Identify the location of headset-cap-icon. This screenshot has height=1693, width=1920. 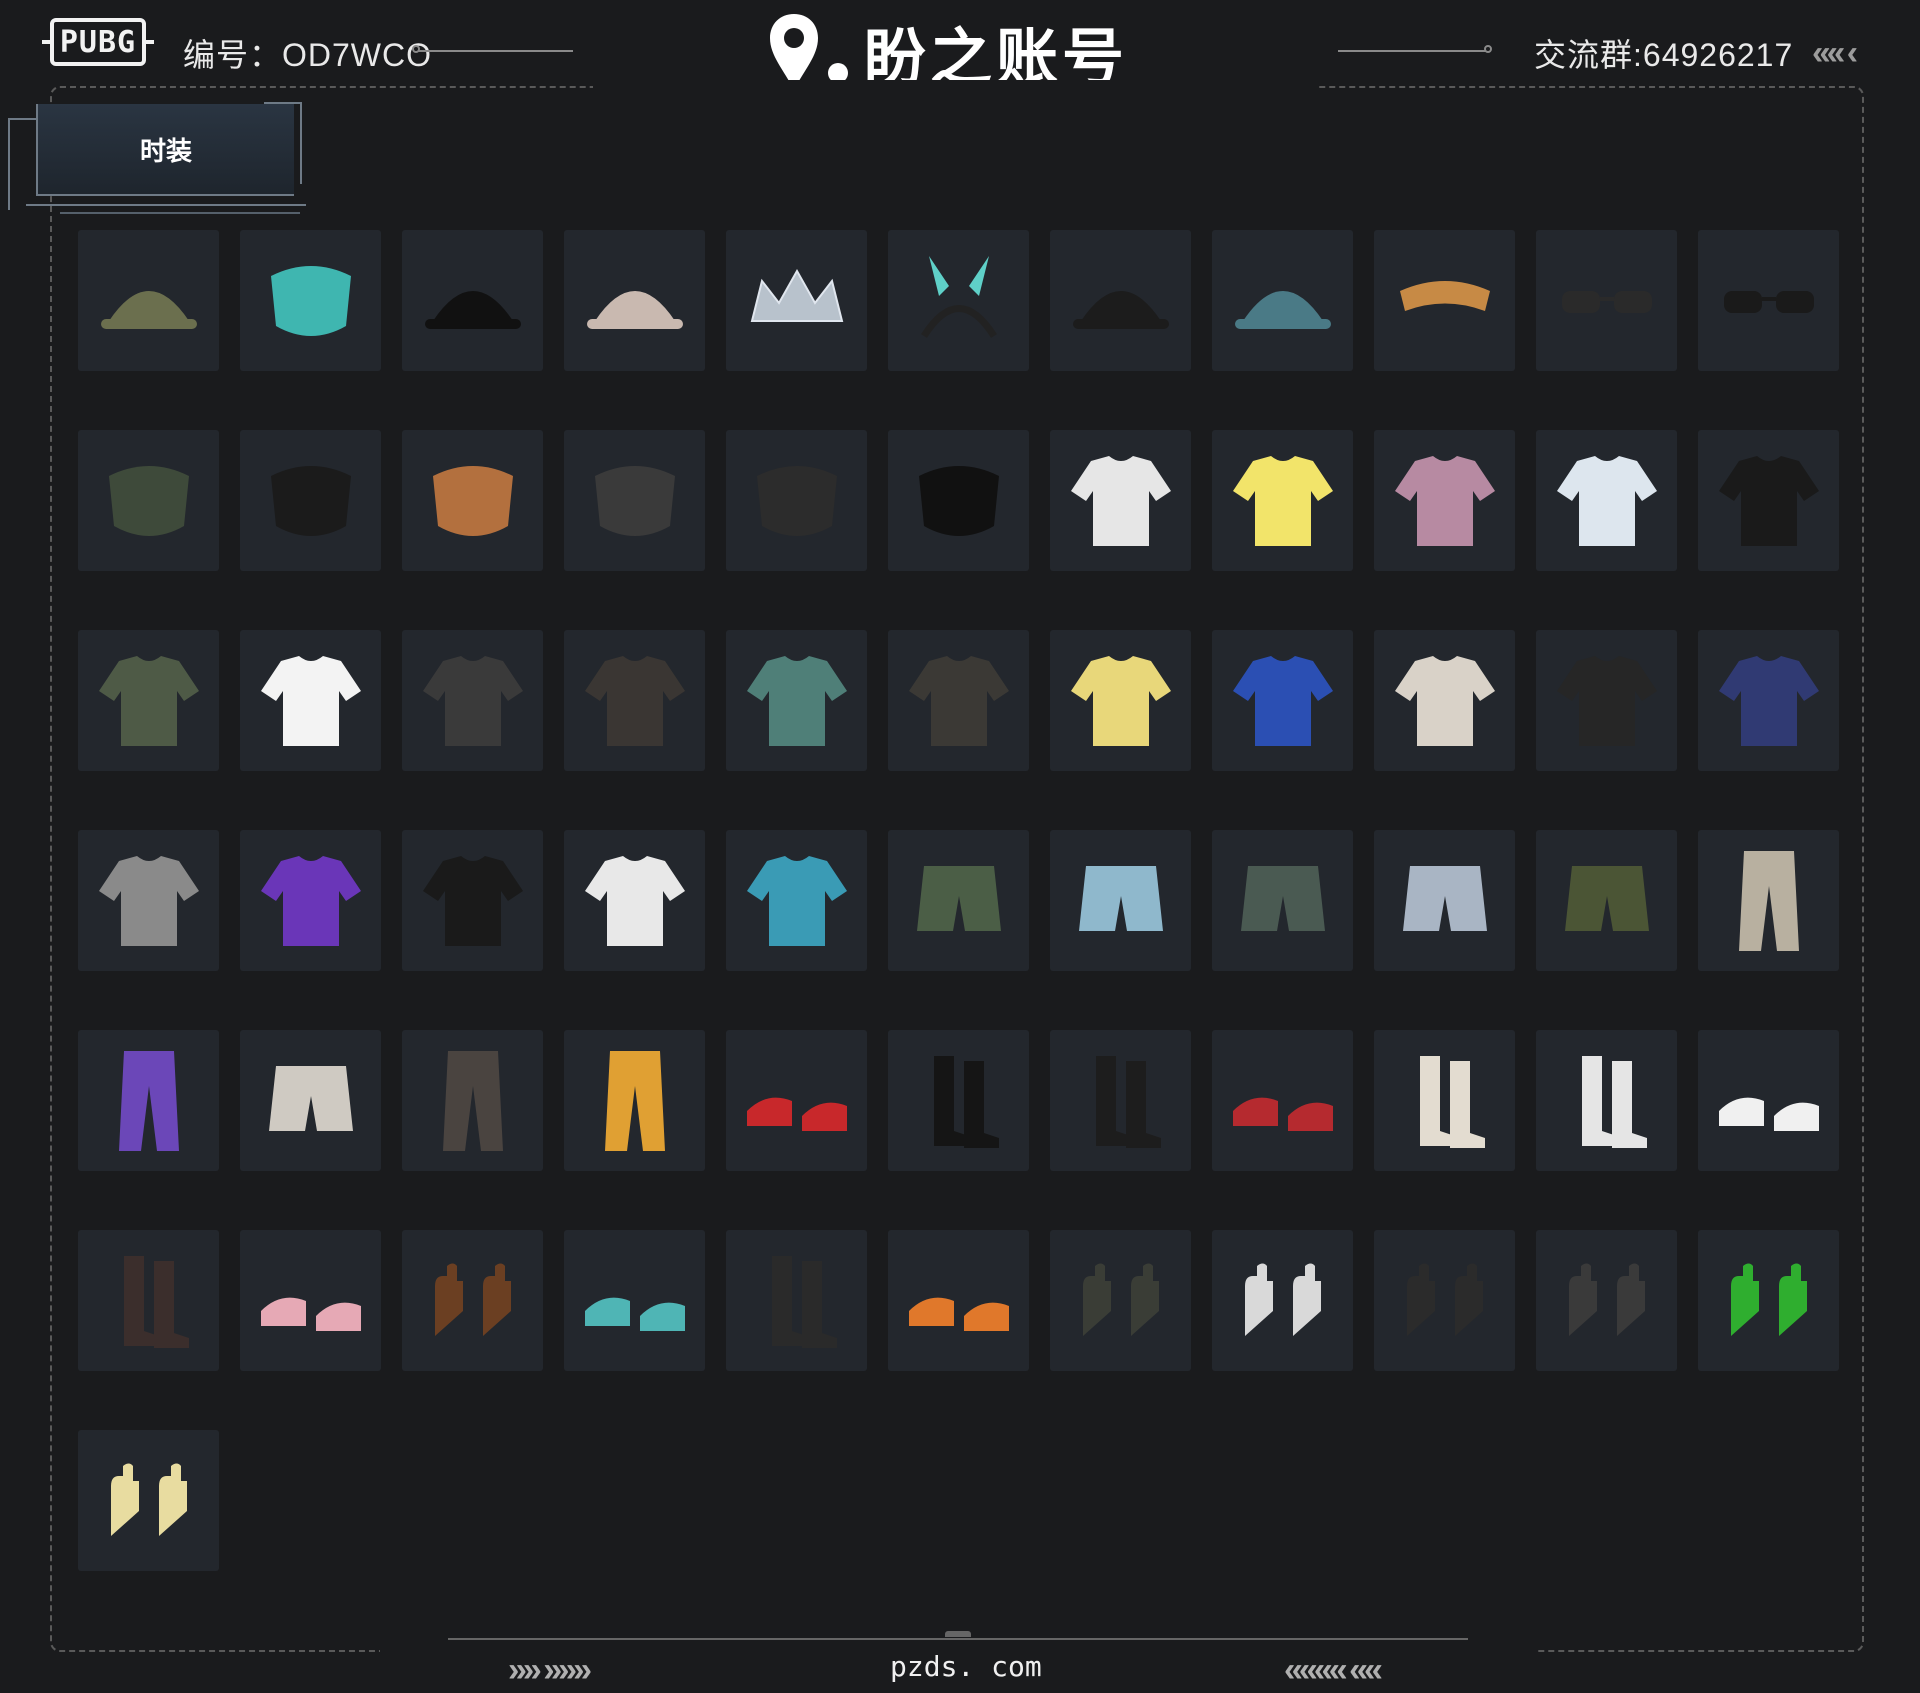
(148, 309).